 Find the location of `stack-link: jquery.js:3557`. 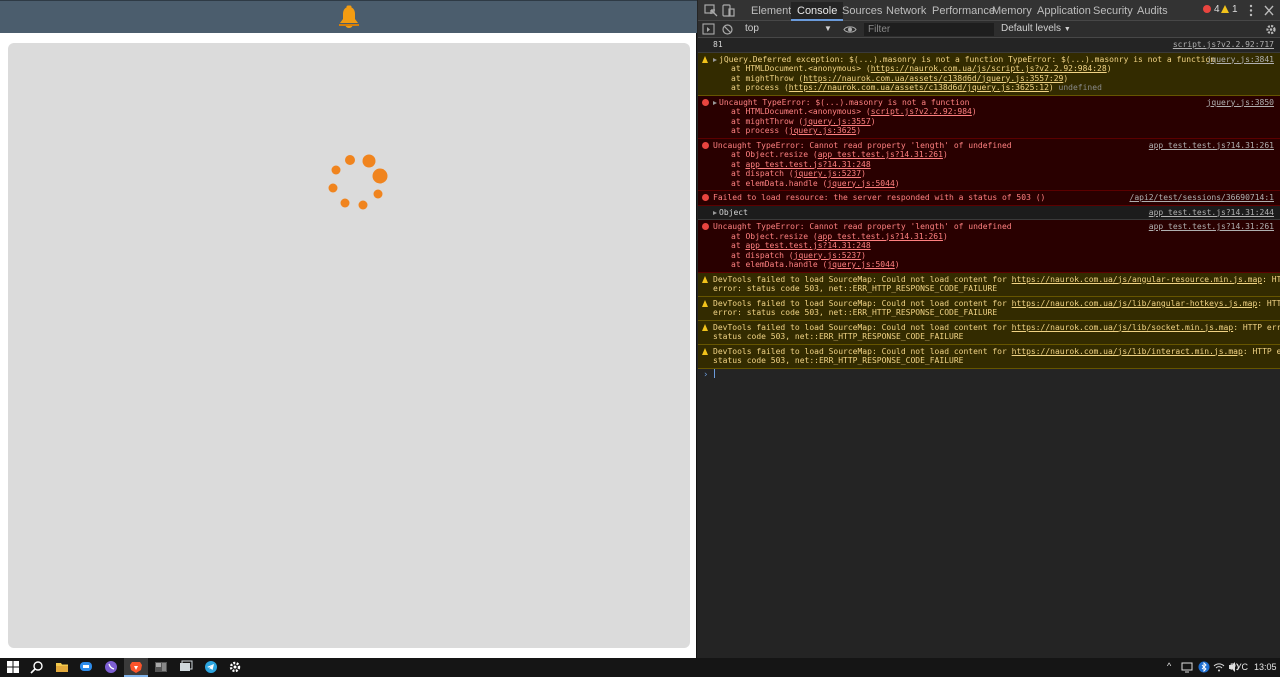

stack-link: jquery.js:3557 is located at coordinates (836, 121).